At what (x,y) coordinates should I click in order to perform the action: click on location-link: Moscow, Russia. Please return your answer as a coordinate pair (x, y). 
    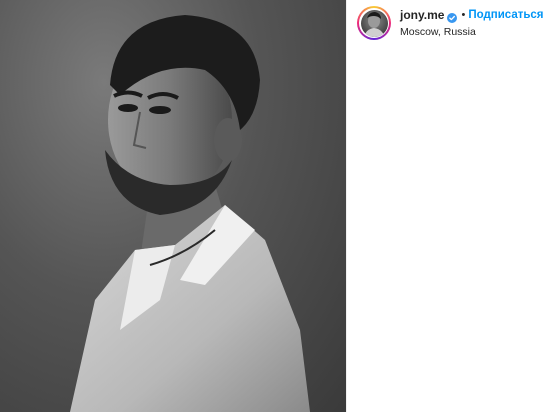
    Looking at the image, I should click on (472, 32).